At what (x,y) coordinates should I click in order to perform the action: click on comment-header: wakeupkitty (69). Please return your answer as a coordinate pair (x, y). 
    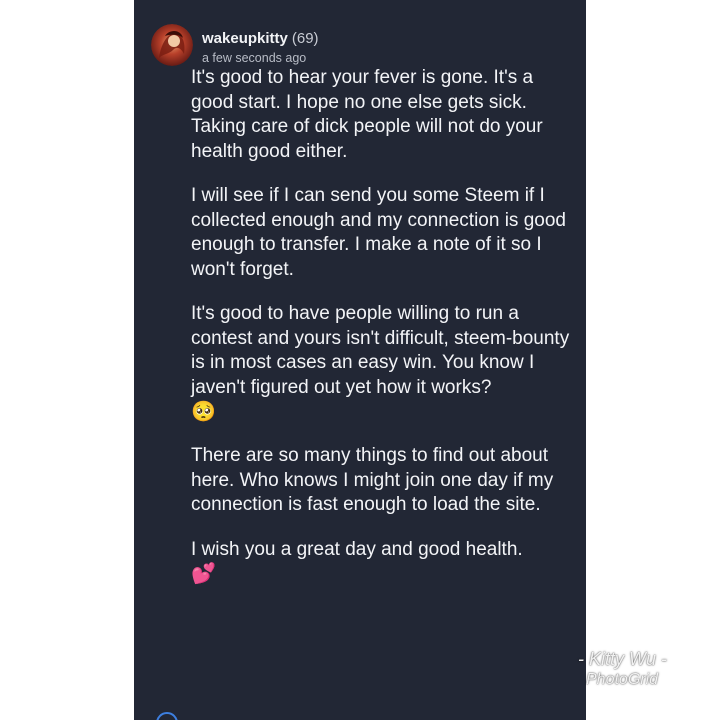
    Looking at the image, I should click on (260, 39).